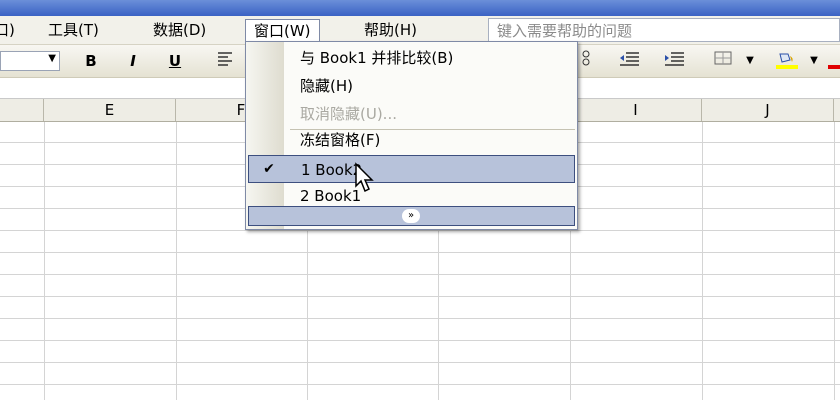 The image size is (840, 400). What do you see at coordinates (52, 58) in the screenshot?
I see `dropdown-arrow-icon: ▼` at bounding box center [52, 58].